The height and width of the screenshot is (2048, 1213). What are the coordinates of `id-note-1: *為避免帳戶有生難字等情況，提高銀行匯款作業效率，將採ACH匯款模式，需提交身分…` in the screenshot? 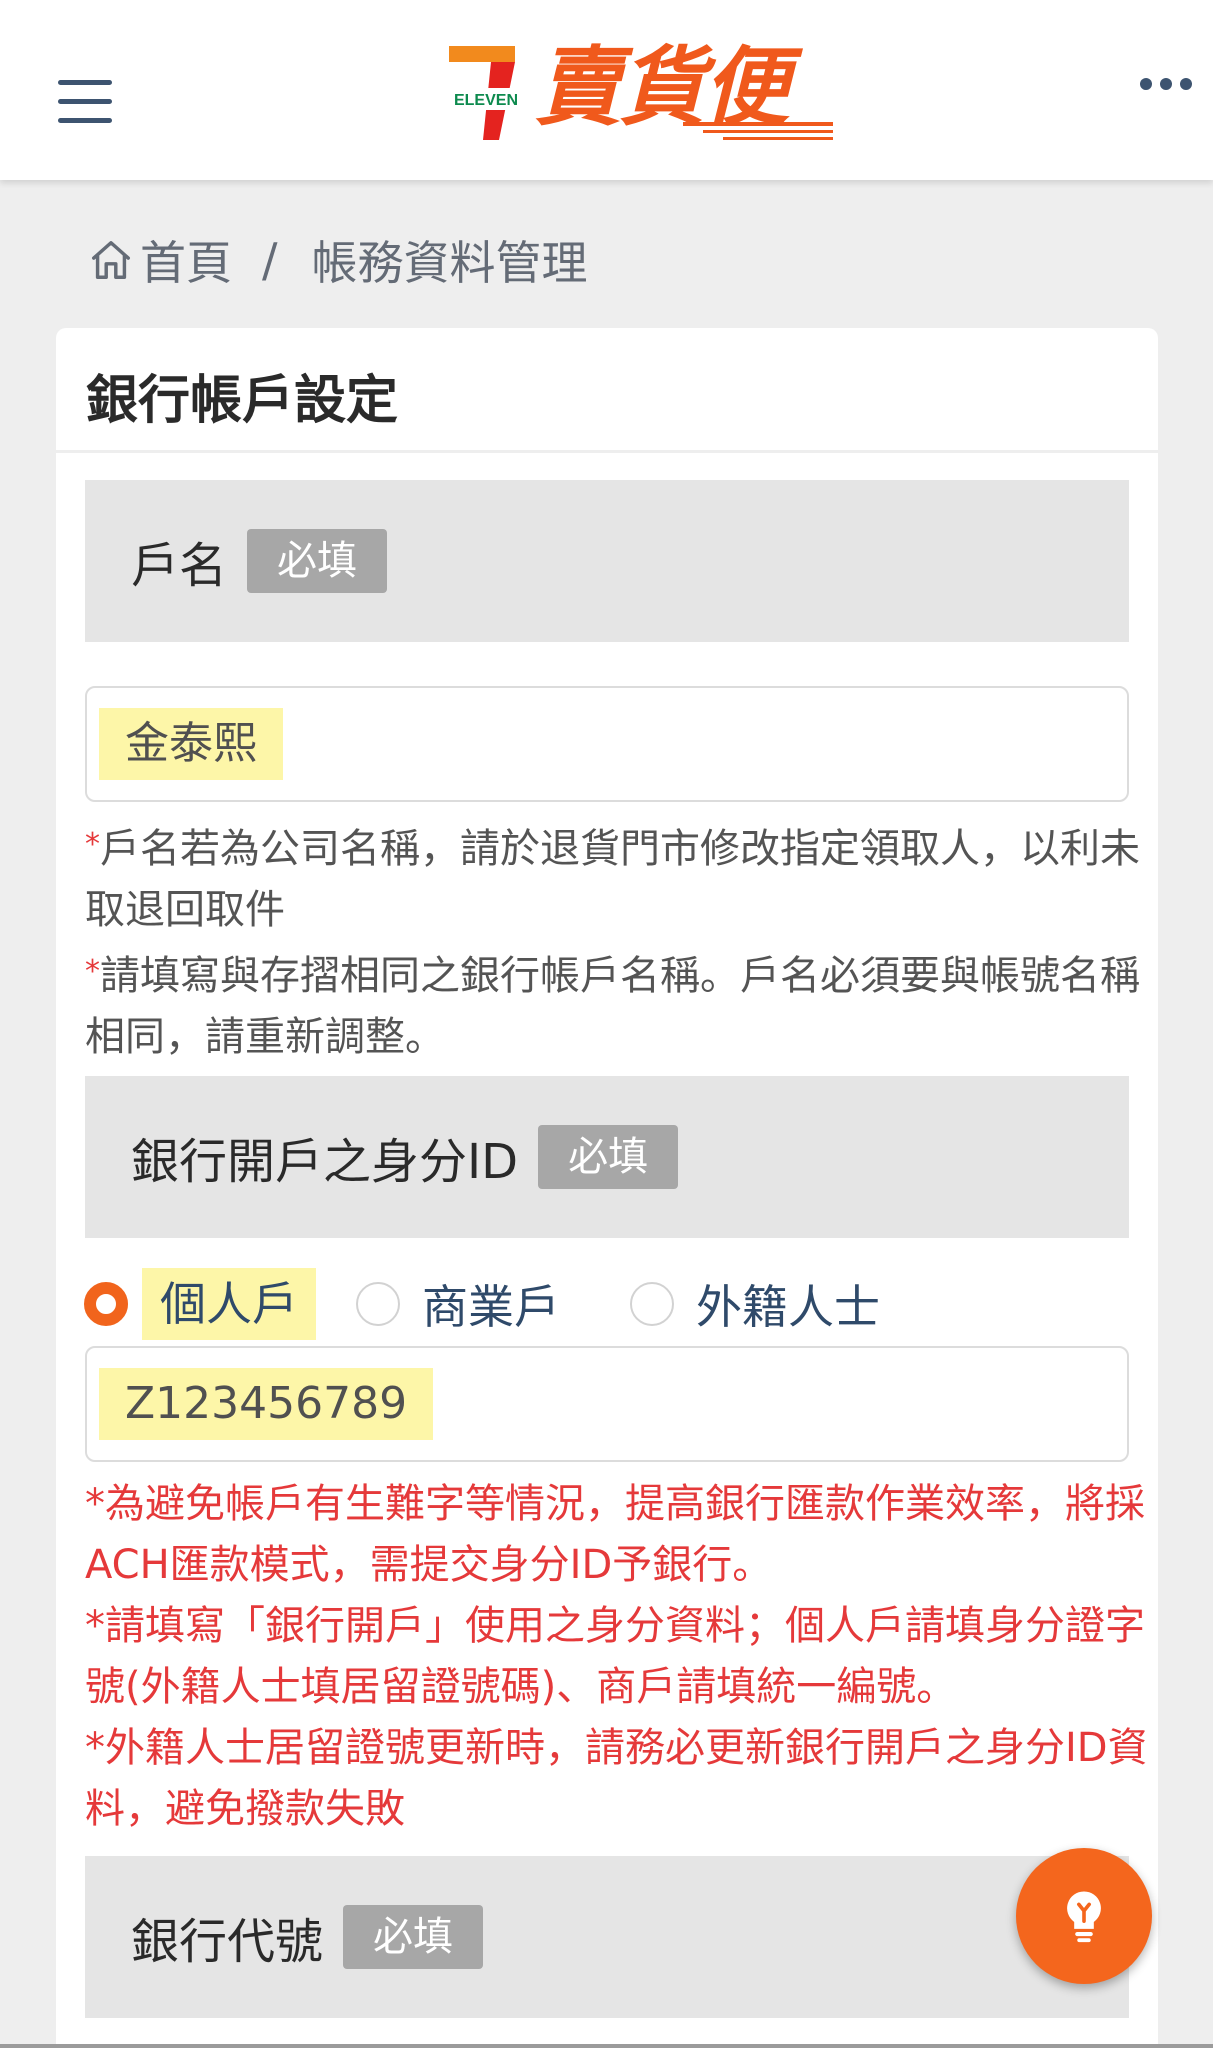 It's located at (615, 1534).